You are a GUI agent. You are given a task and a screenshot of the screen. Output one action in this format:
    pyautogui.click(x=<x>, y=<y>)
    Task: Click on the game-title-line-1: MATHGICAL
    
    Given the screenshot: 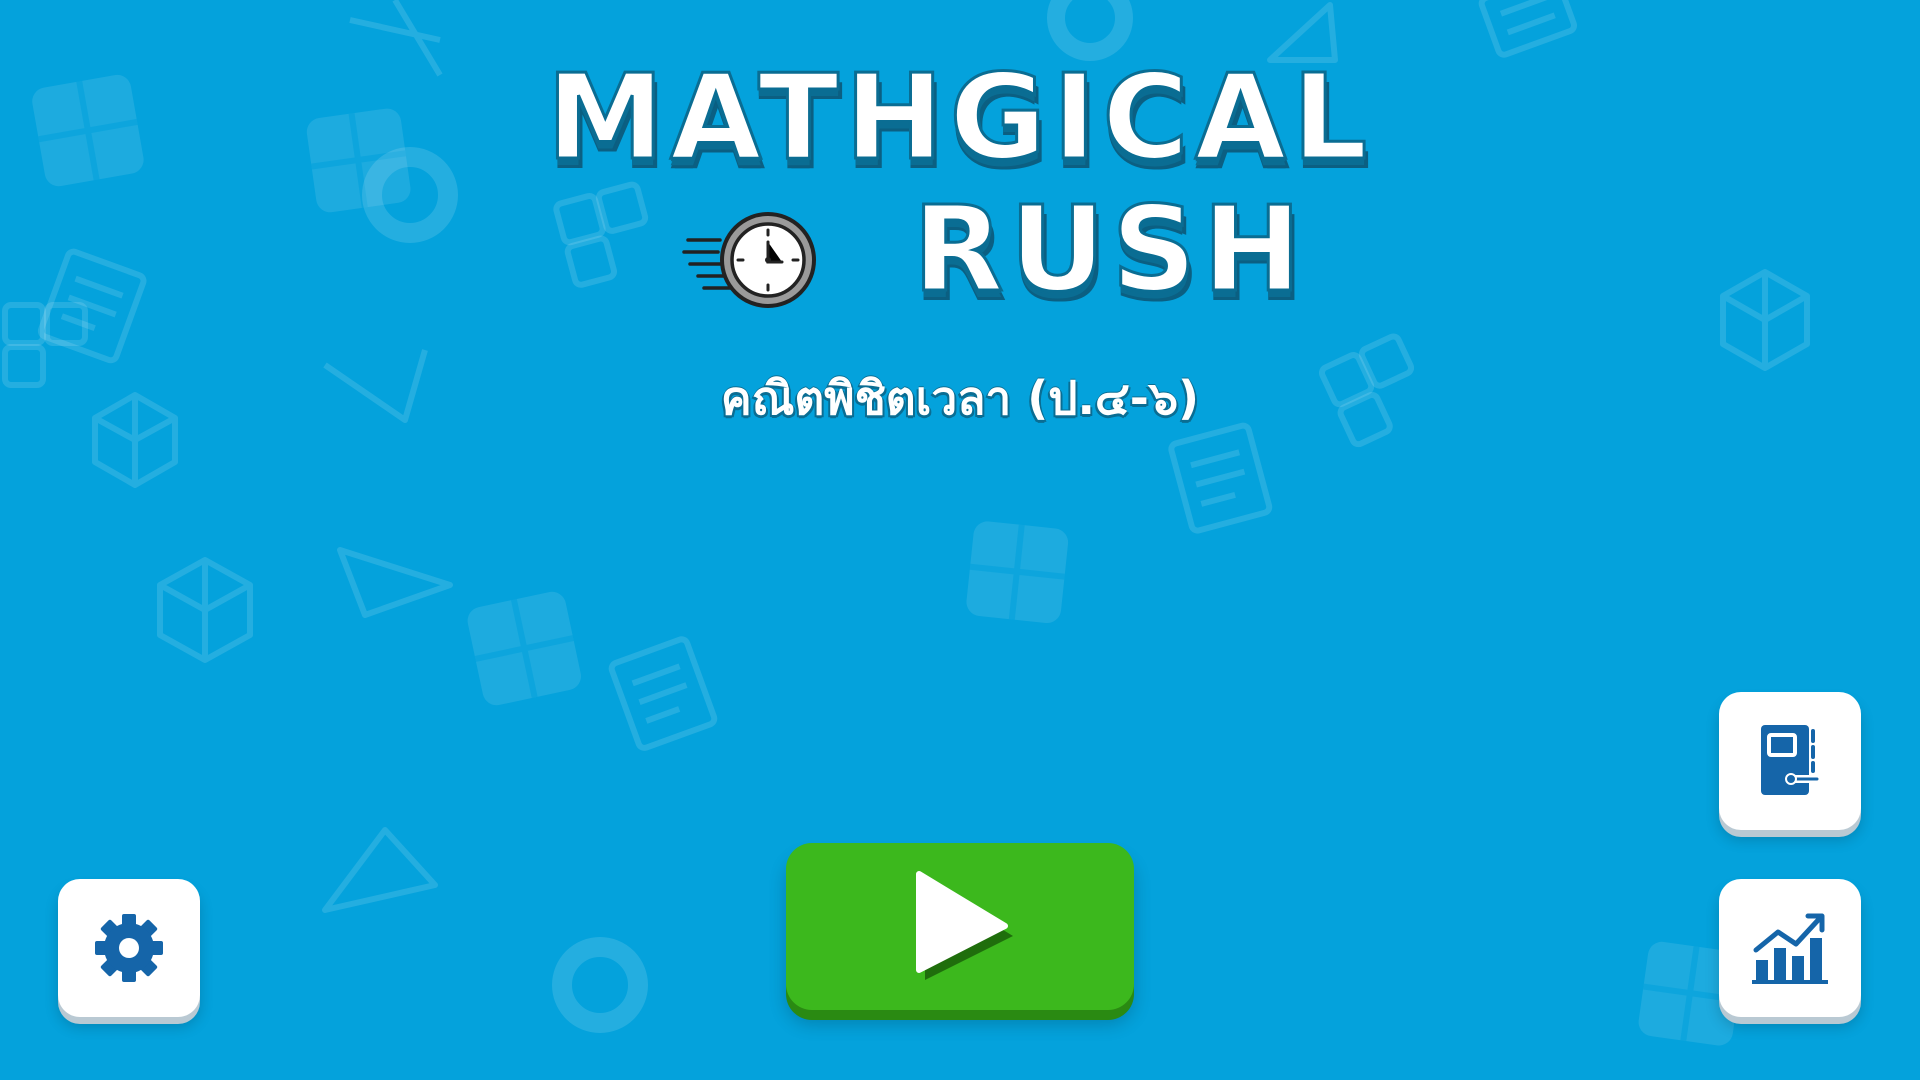 What is the action you would take?
    pyautogui.click(x=959, y=117)
    